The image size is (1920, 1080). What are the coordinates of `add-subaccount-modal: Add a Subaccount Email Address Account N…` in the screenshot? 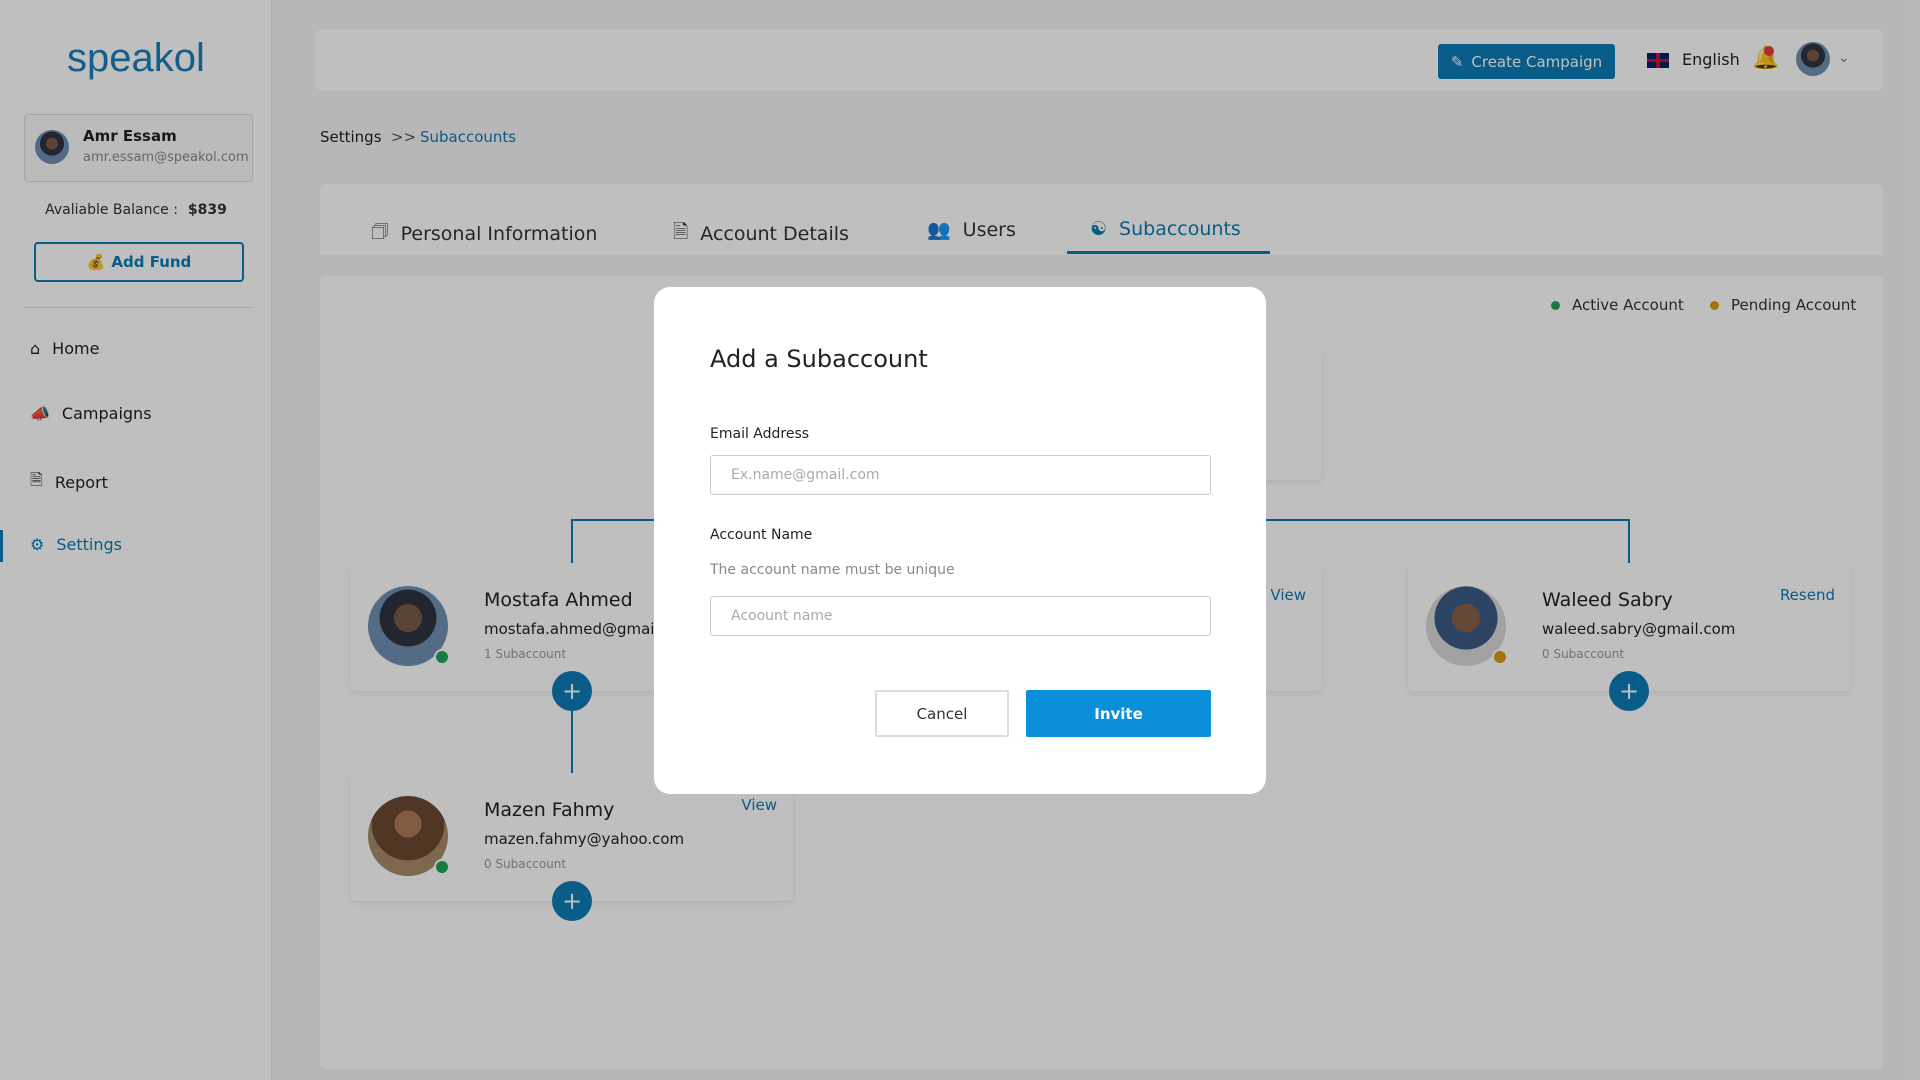 It's located at (960, 540).